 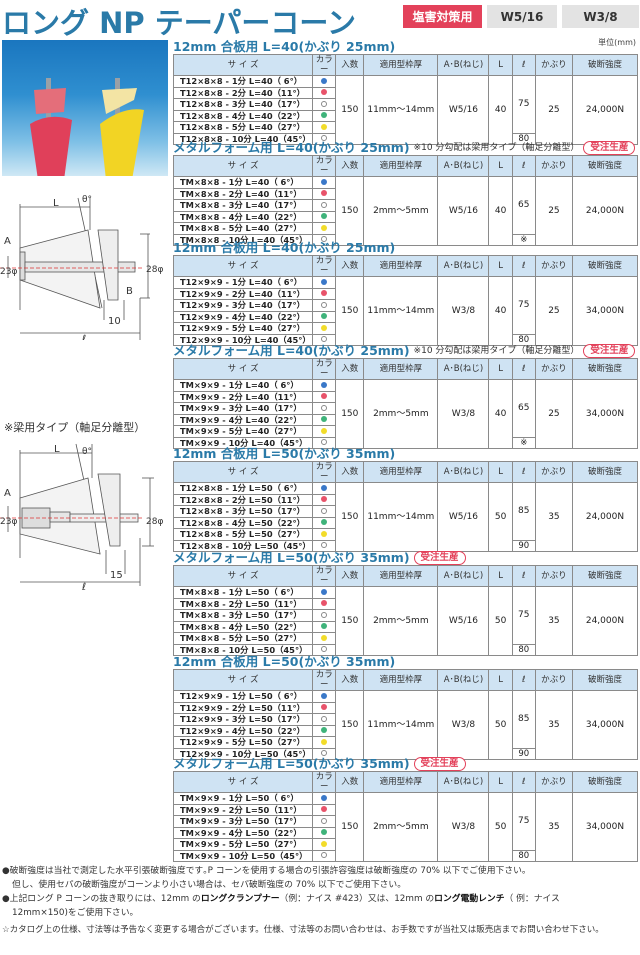 What do you see at coordinates (324, 181) in the screenshot?
I see `blue-color-dot-icon` at bounding box center [324, 181].